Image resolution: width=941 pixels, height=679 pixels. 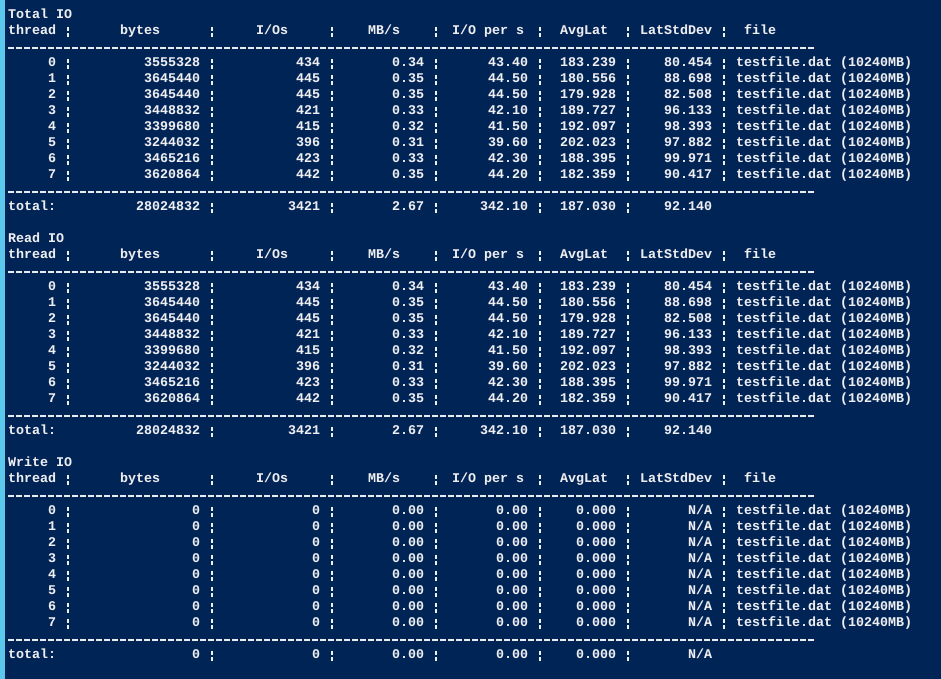 I want to click on table-cell: 396, so click(x=308, y=143).